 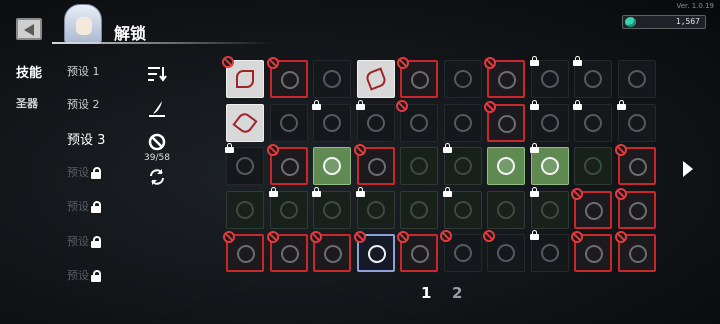 What do you see at coordinates (84, 206) in the screenshot?
I see `preset-tab-5-locked: 预设` at bounding box center [84, 206].